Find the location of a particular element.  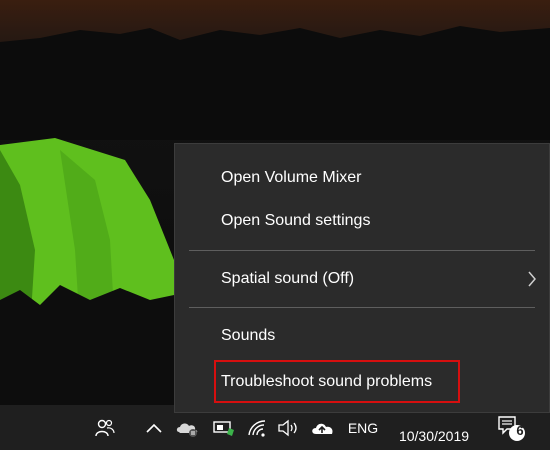

clock-date: 10/30/2019 is located at coordinates (434, 435).